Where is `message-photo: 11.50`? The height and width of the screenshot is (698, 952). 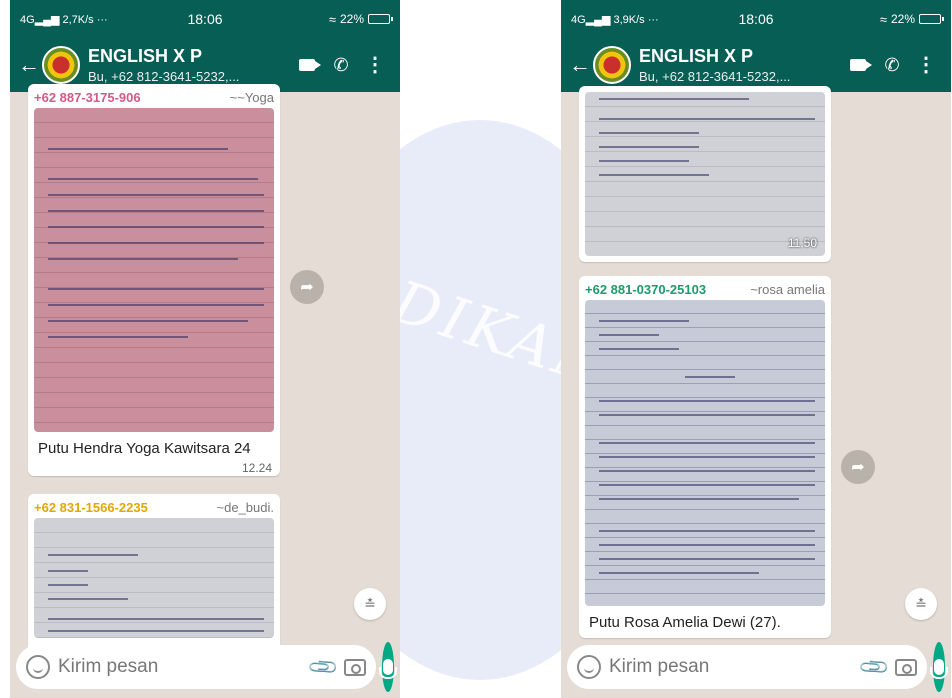
message-photo: 11.50 is located at coordinates (705, 174).